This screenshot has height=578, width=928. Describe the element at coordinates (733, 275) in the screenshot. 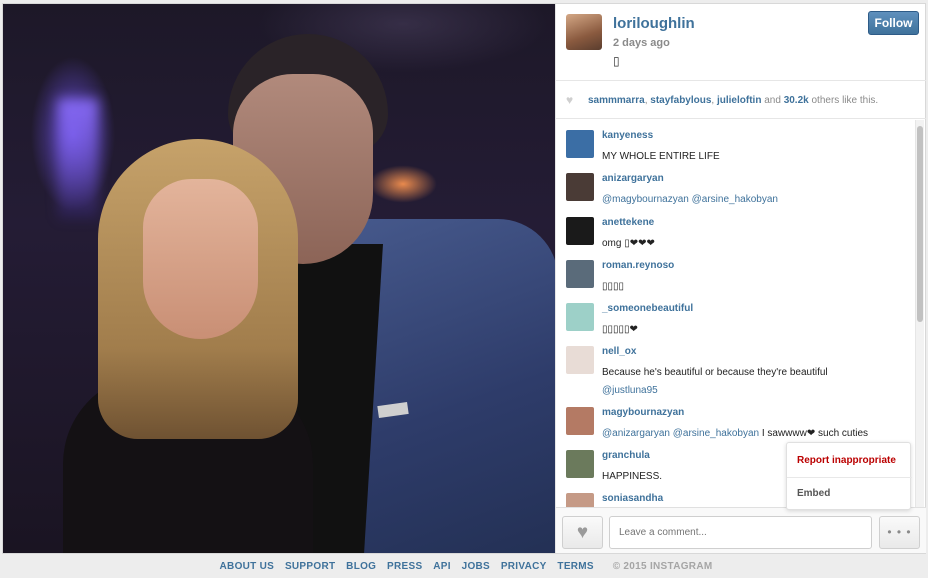

I see `list-item: roman.reynoso ▯▯▯▯` at that location.